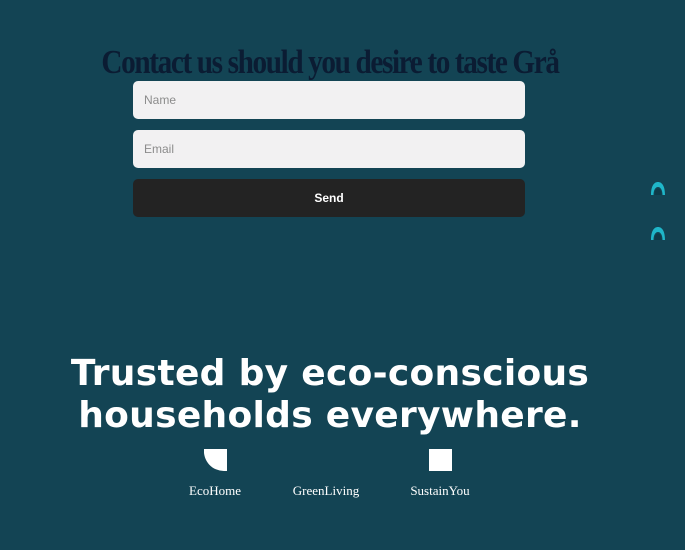 The image size is (685, 550). What do you see at coordinates (326, 474) in the screenshot?
I see `logo-greenliving: GreenLiving` at bounding box center [326, 474].